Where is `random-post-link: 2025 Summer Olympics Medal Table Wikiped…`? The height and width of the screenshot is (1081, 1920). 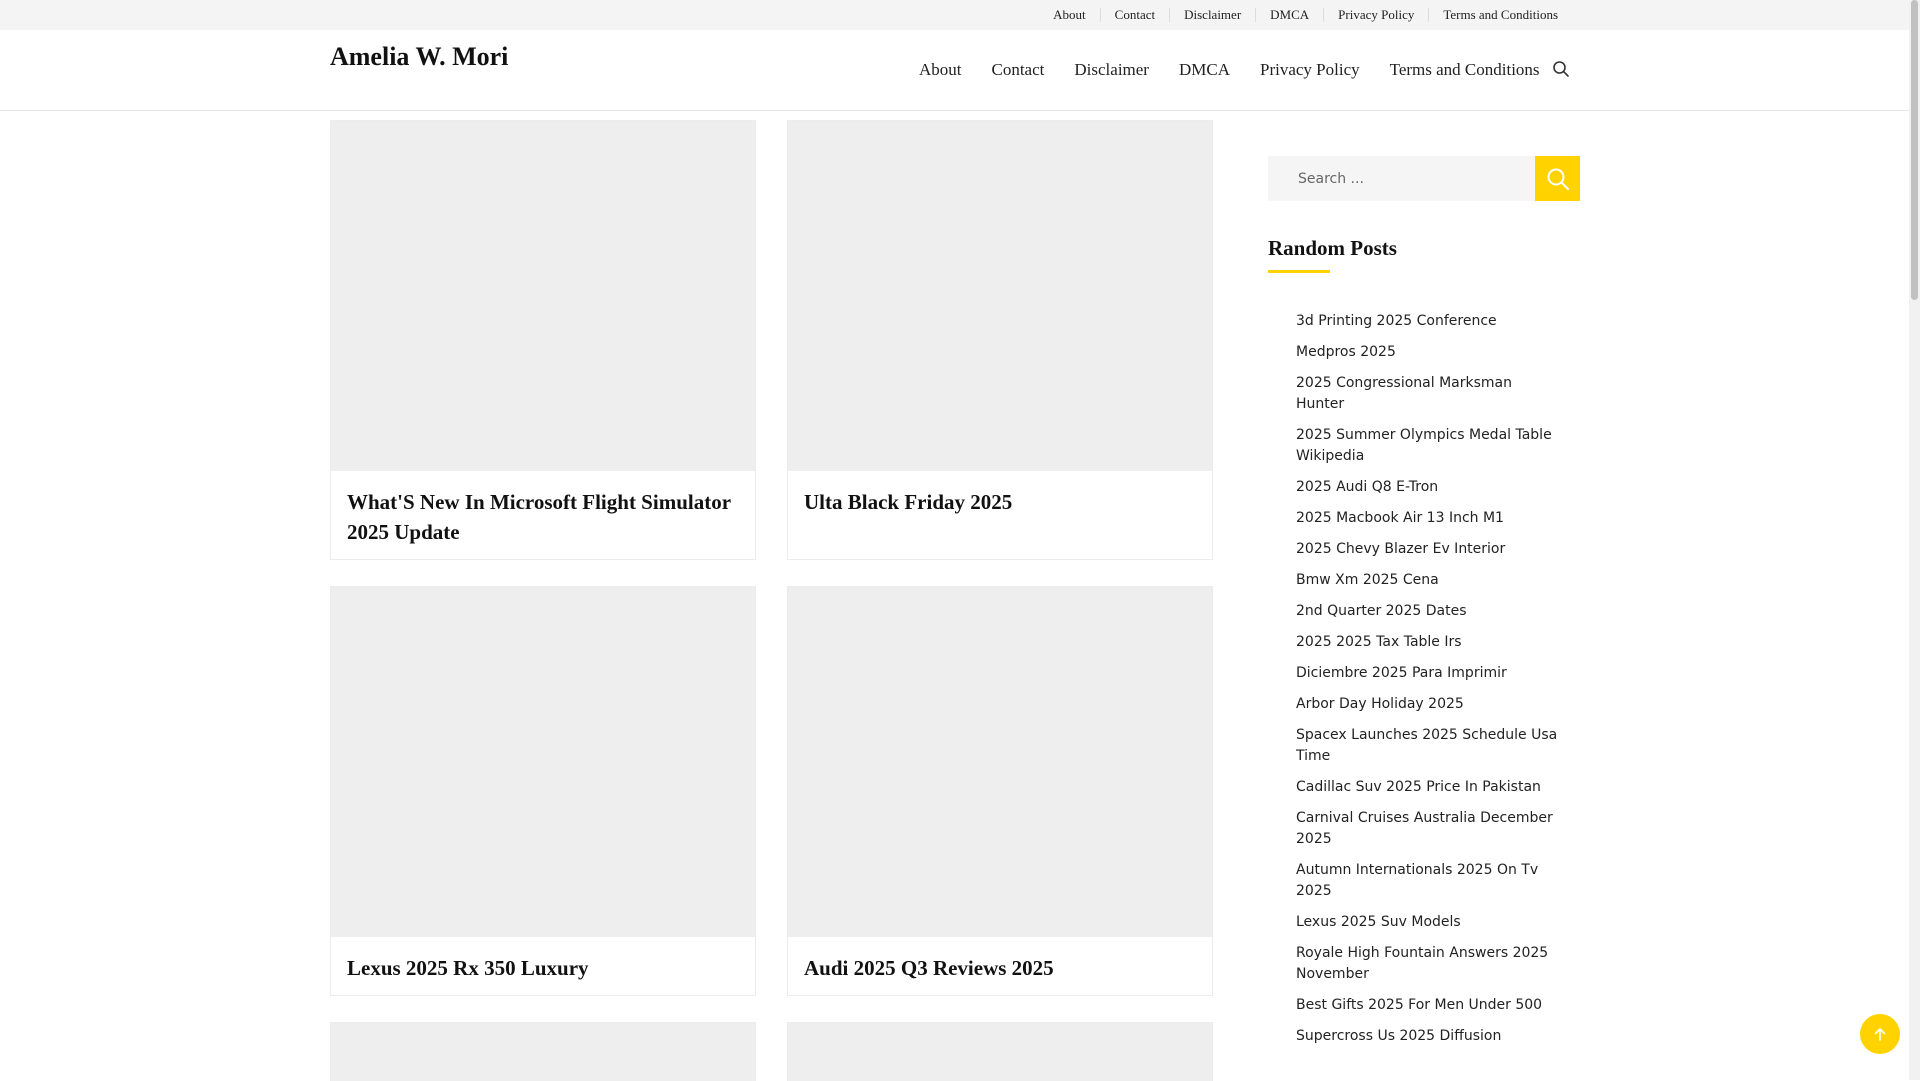
random-post-link: 2025 Summer Olympics Medal Table Wikiped… is located at coordinates (1430, 446).